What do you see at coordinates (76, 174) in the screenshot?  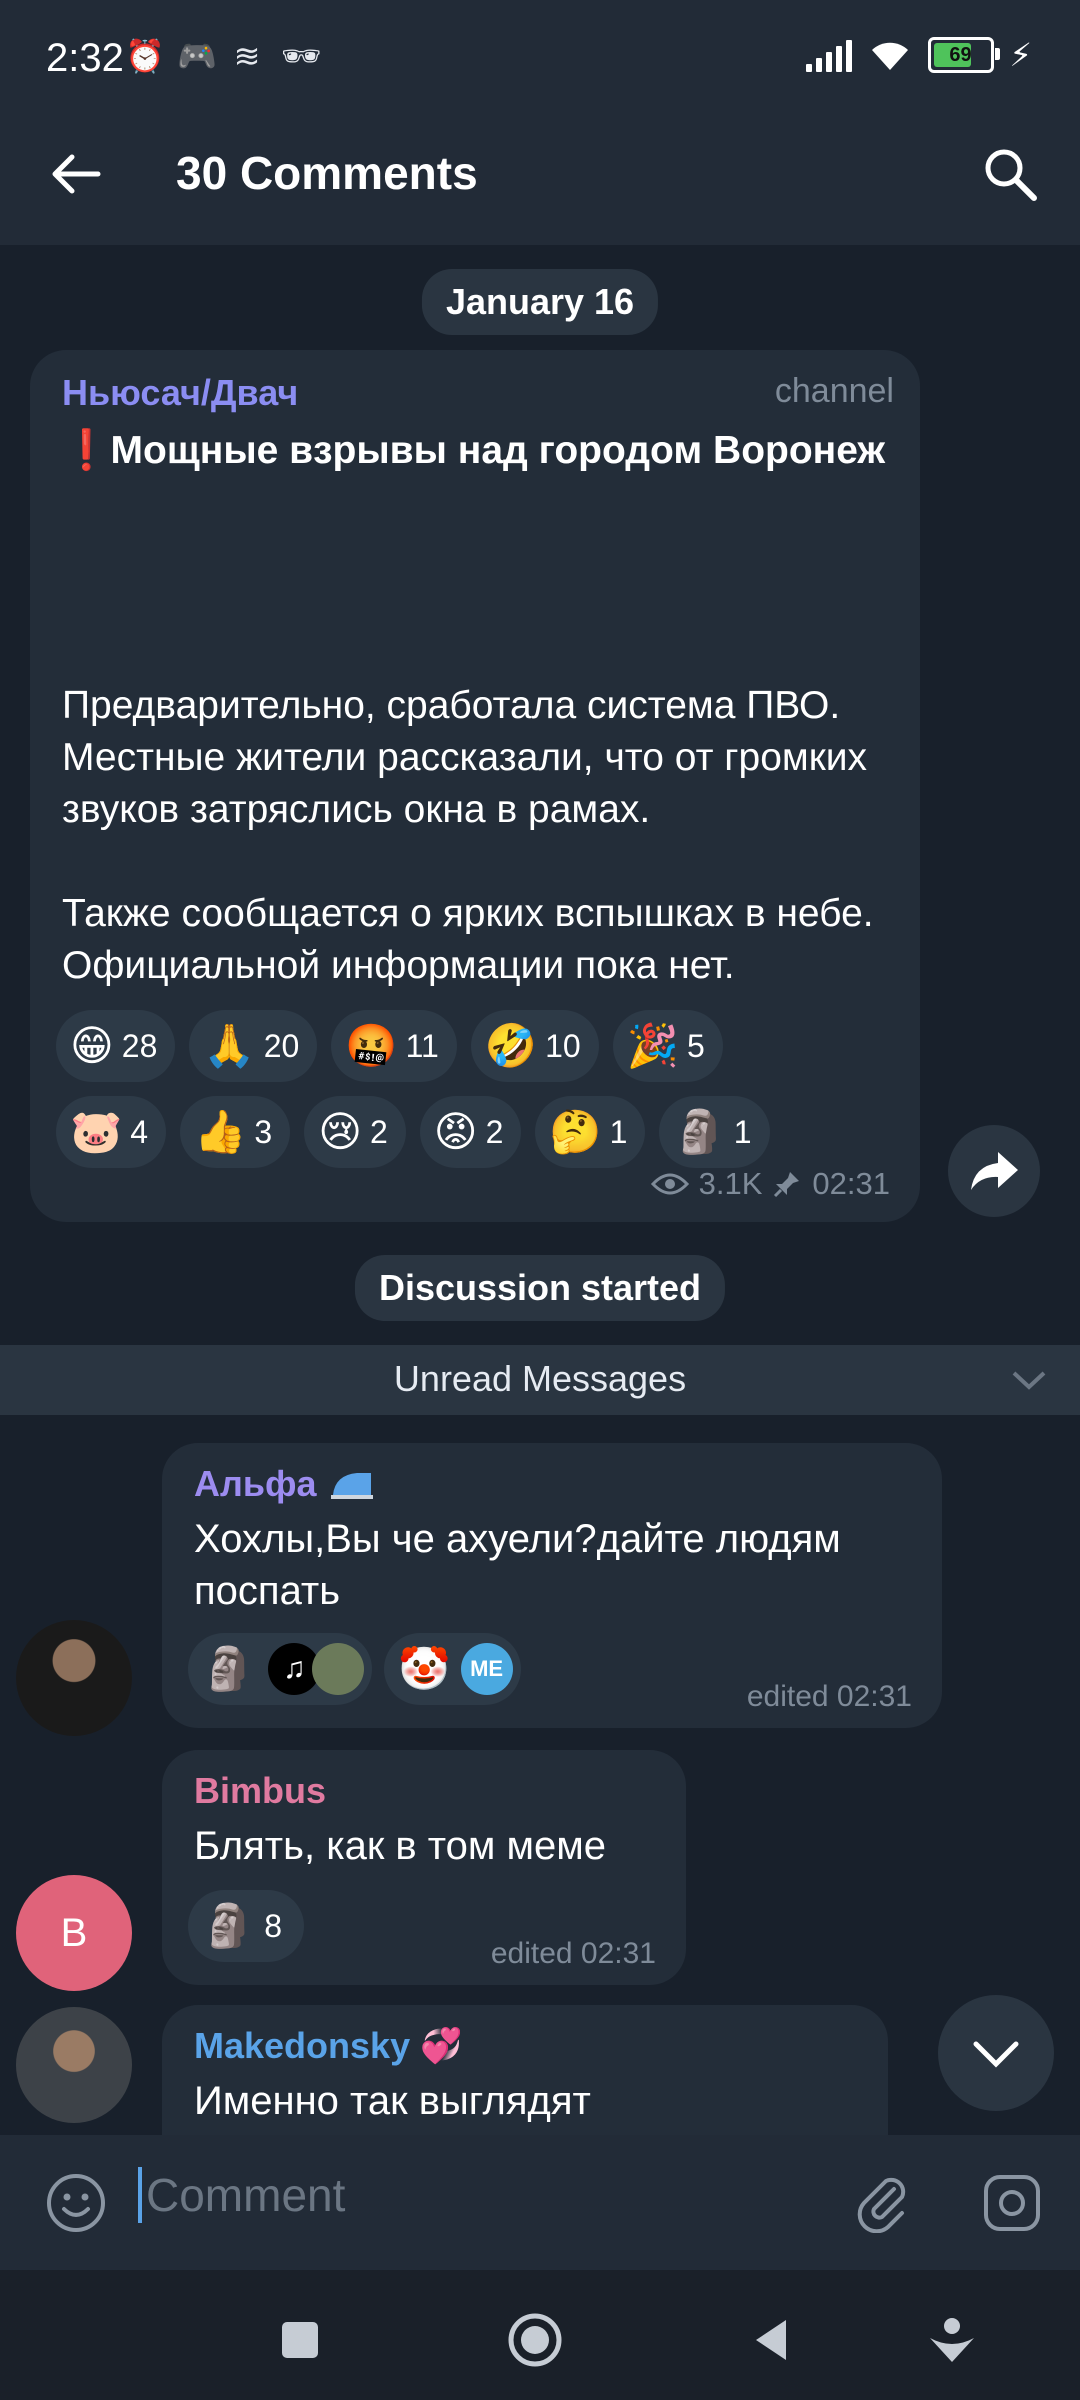 I see `back-arrow-icon` at bounding box center [76, 174].